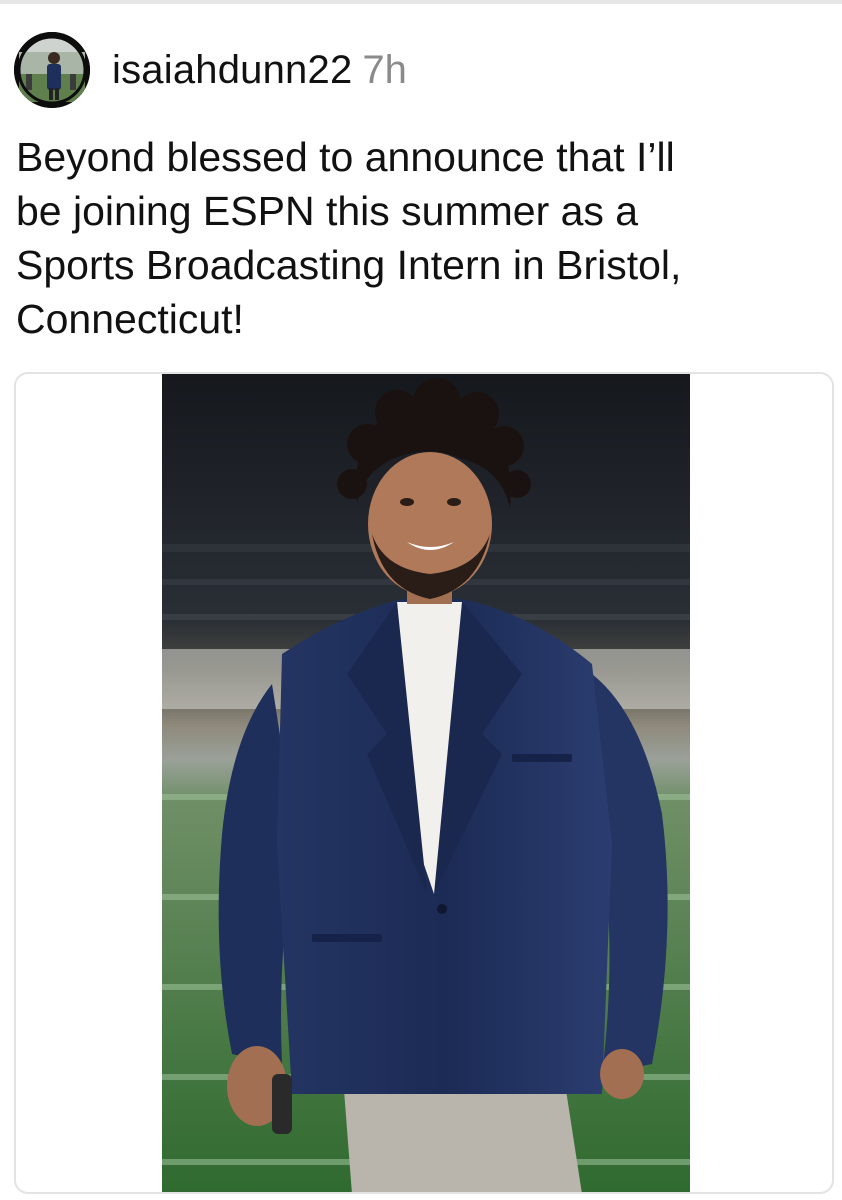 Image resolution: width=842 pixels, height=1200 pixels. I want to click on post-timestamp: 7h, so click(384, 69).